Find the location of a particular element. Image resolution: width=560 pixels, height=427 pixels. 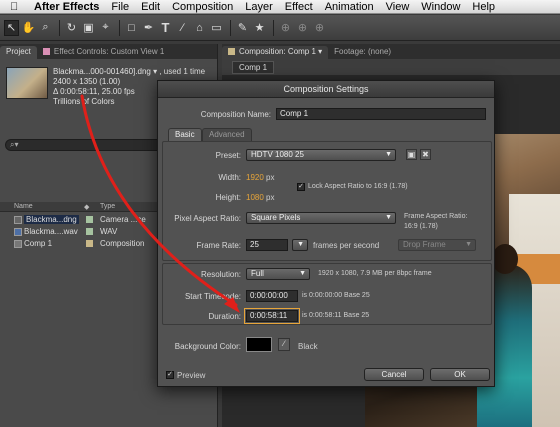

menu-layer: Layer is located at coordinates (259, 7).